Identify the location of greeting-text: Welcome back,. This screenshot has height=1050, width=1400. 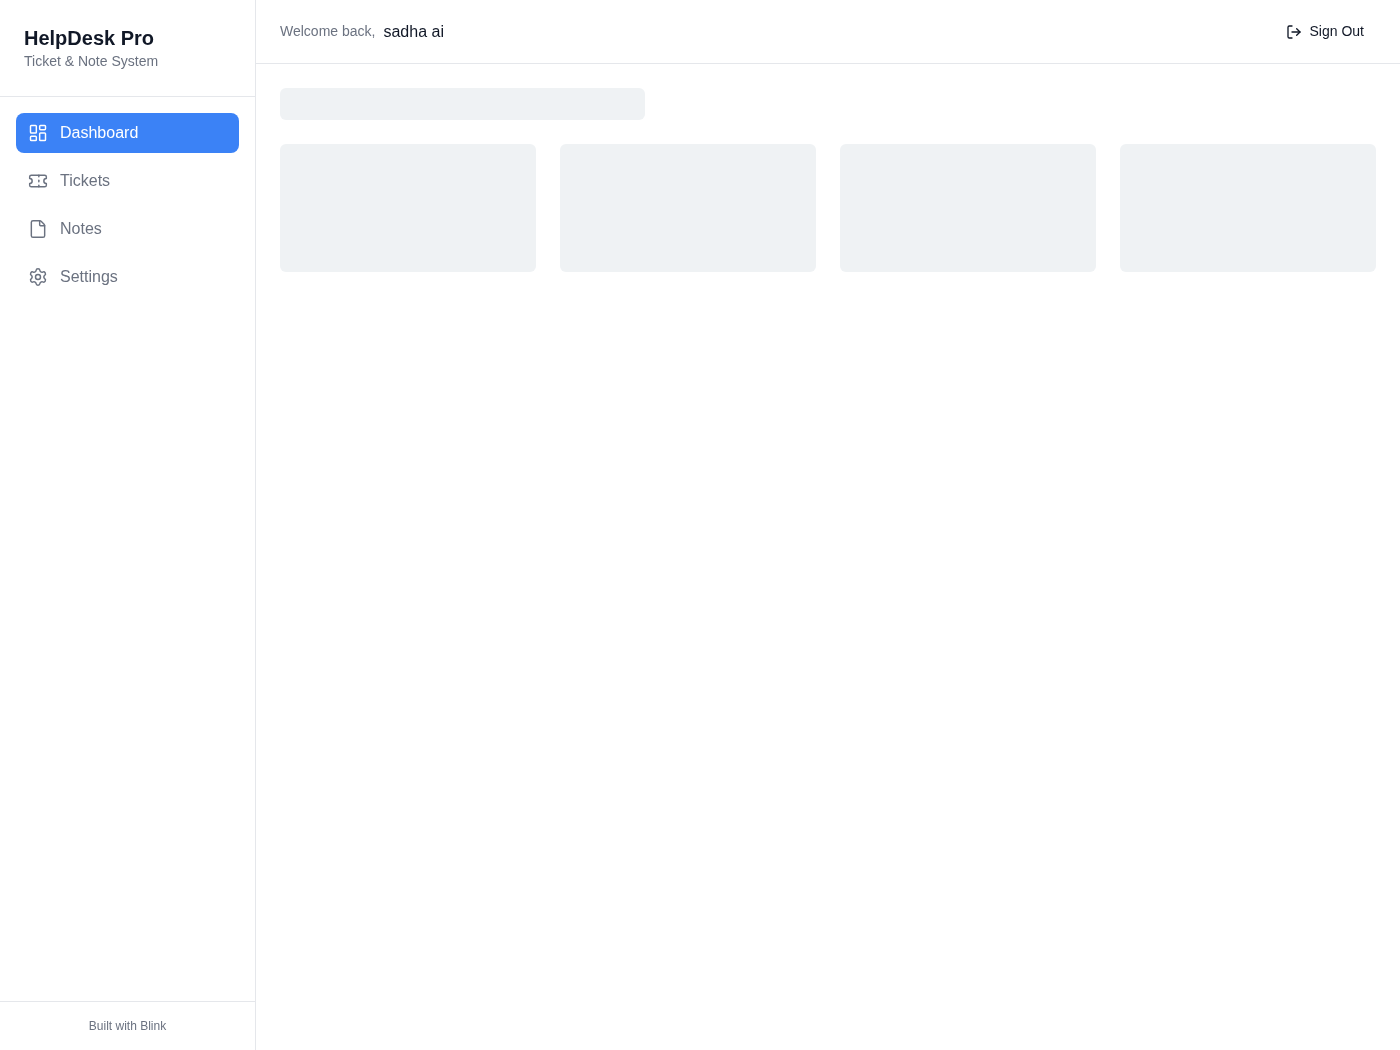
(328, 31).